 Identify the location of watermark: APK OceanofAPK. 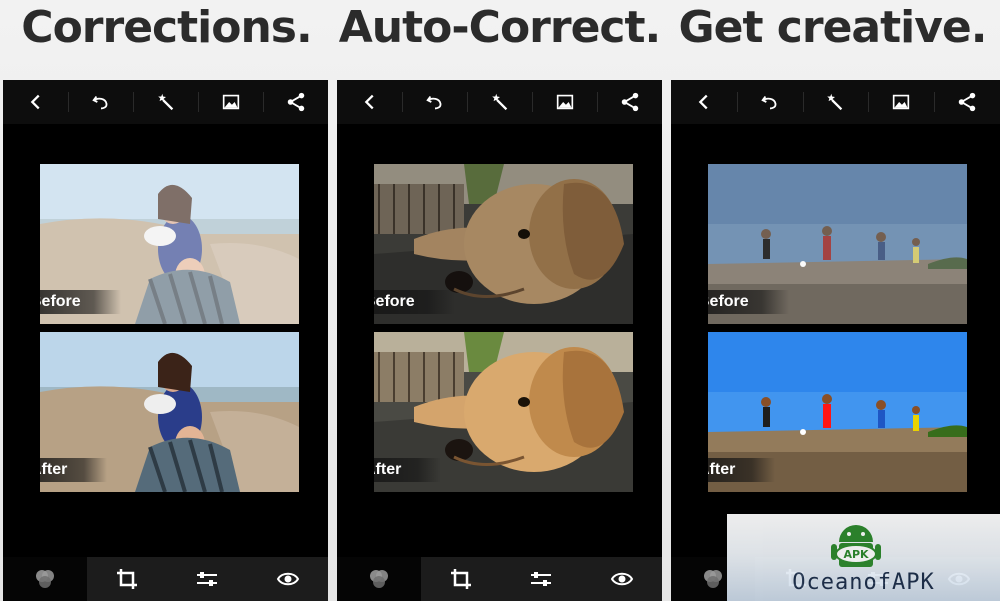
(863, 557).